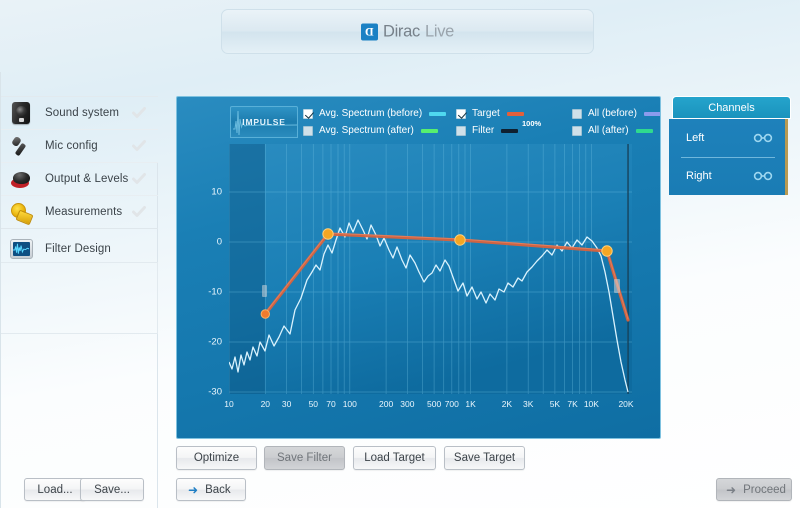  What do you see at coordinates (21, 146) in the screenshot?
I see `microphone-icon` at bounding box center [21, 146].